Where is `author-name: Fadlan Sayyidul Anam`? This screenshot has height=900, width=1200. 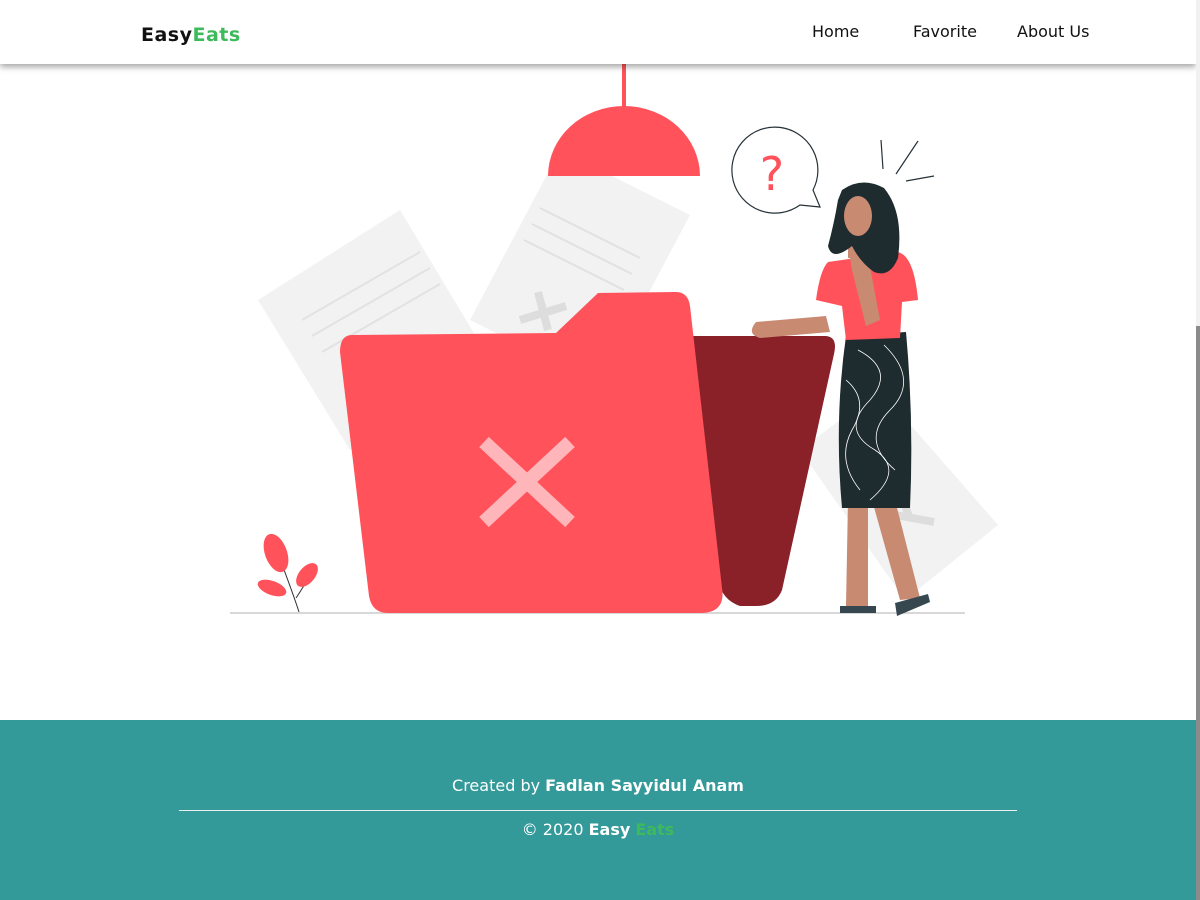 author-name: Fadlan Sayyidul Anam is located at coordinates (644, 785).